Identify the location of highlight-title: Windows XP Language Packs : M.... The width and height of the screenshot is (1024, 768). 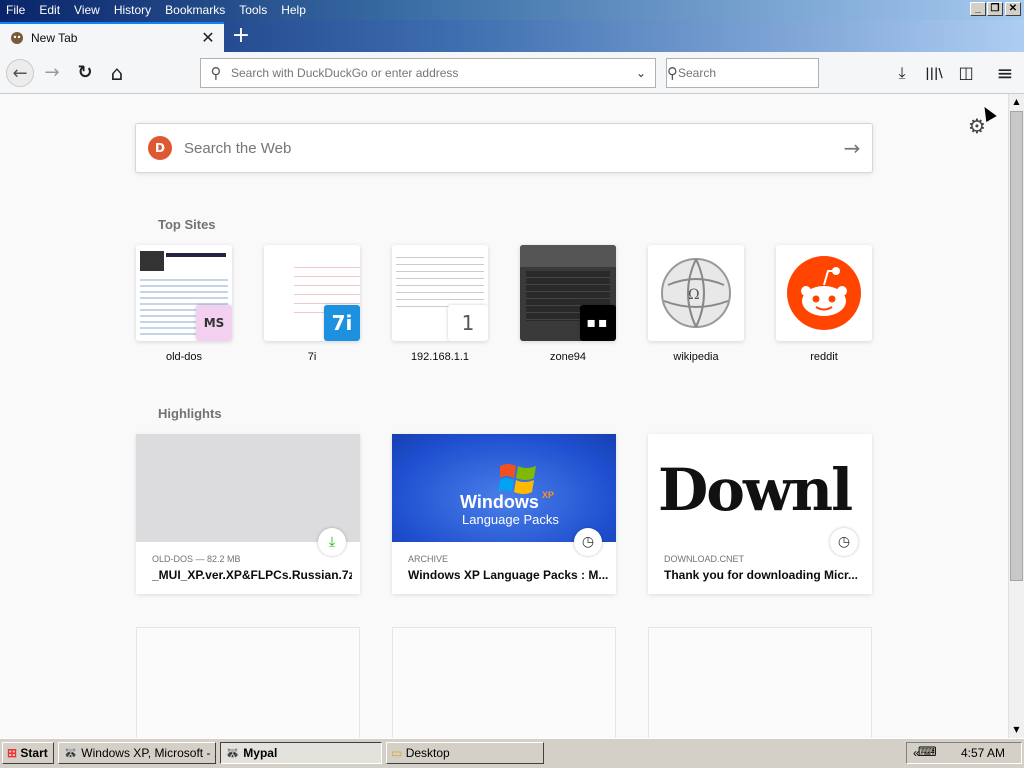
(508, 575).